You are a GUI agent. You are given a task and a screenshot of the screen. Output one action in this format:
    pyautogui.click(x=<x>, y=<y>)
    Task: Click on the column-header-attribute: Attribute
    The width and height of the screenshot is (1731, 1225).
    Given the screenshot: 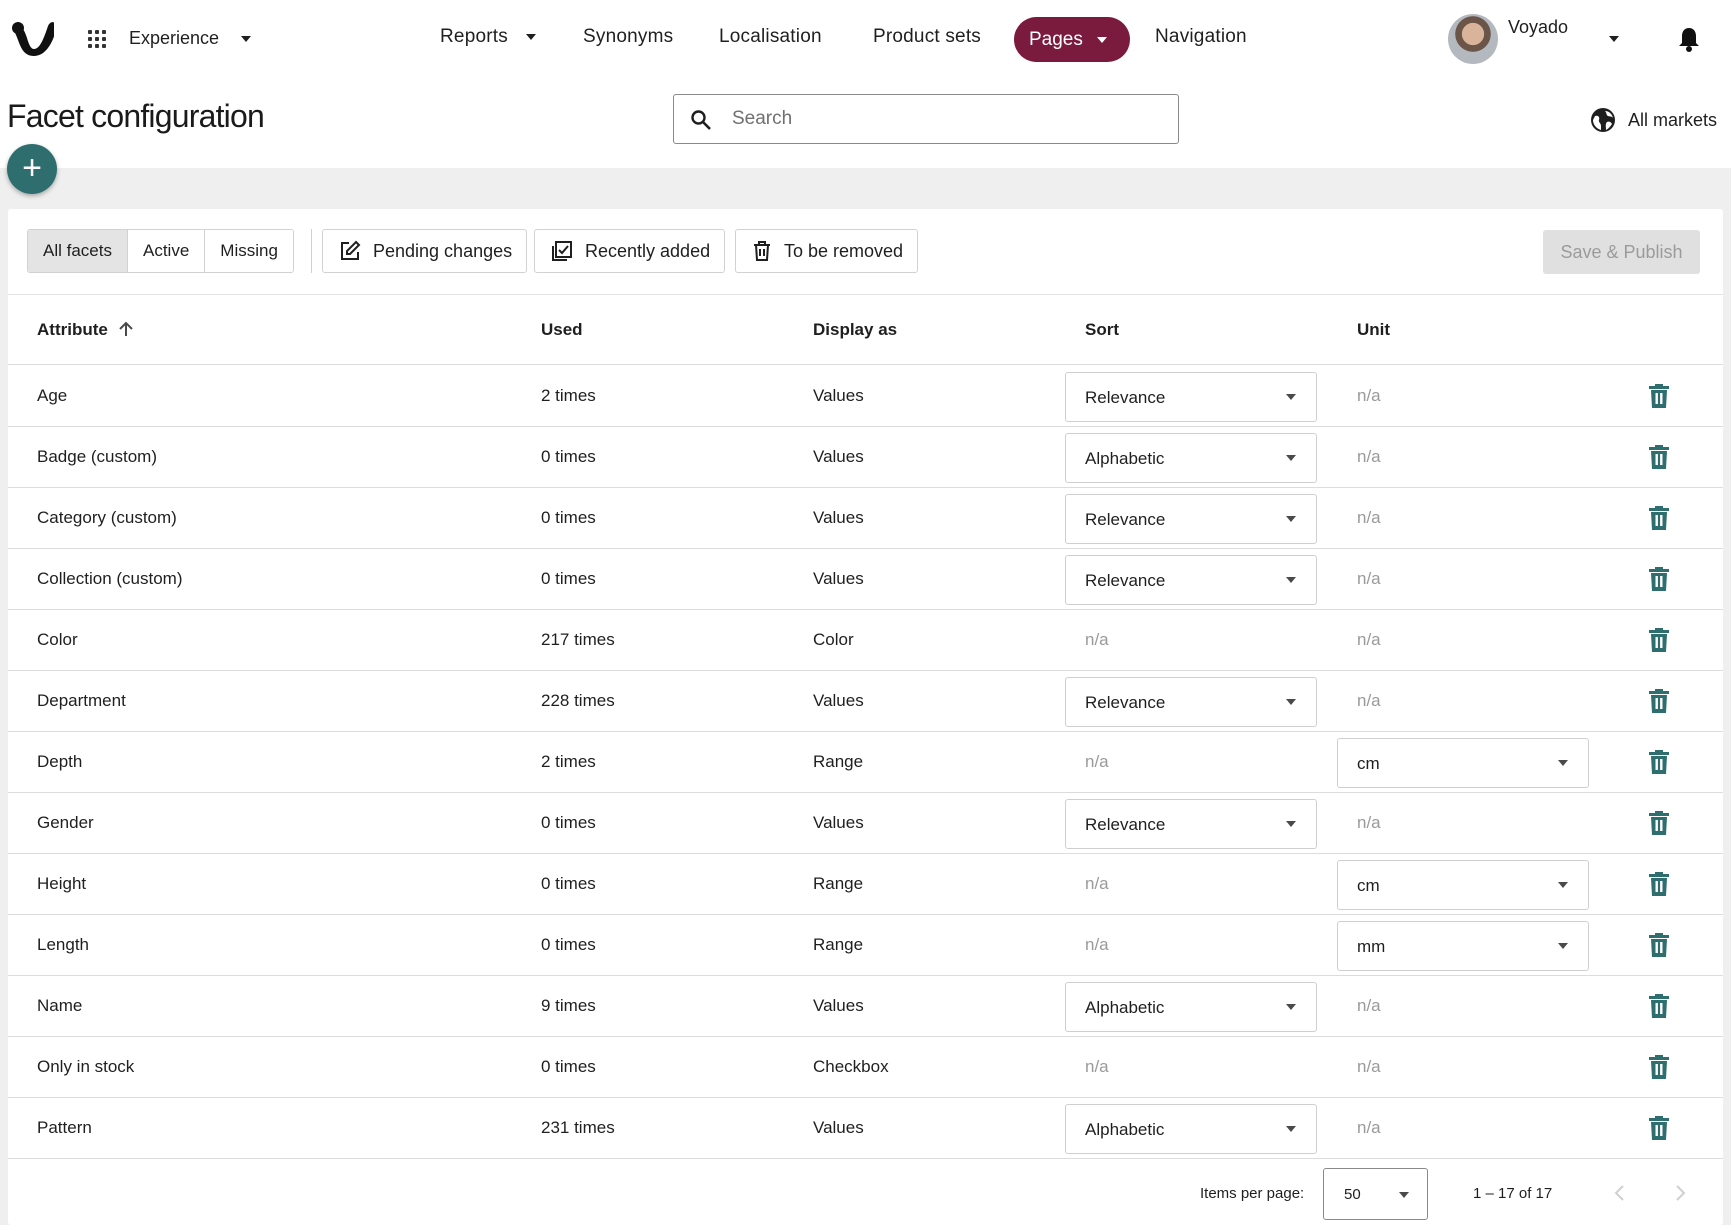 What is the action you would take?
    pyautogui.click(x=85, y=330)
    